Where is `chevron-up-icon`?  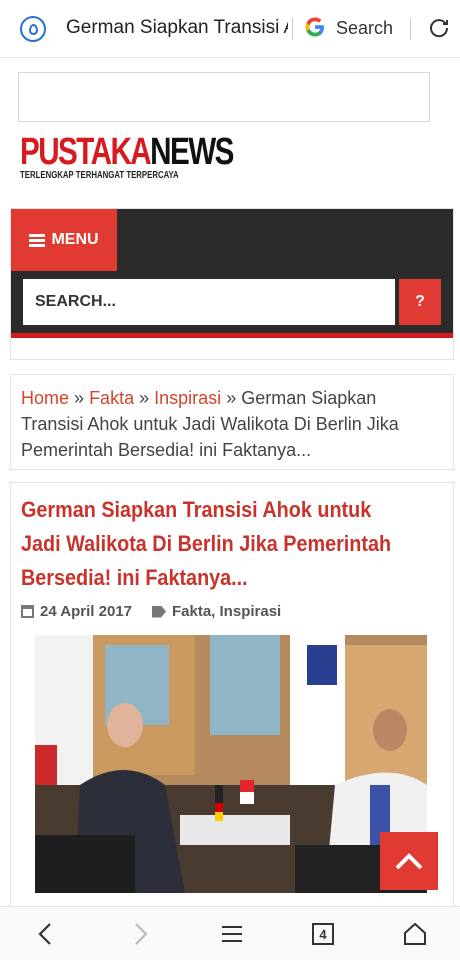
chevron-up-icon is located at coordinates (409, 861).